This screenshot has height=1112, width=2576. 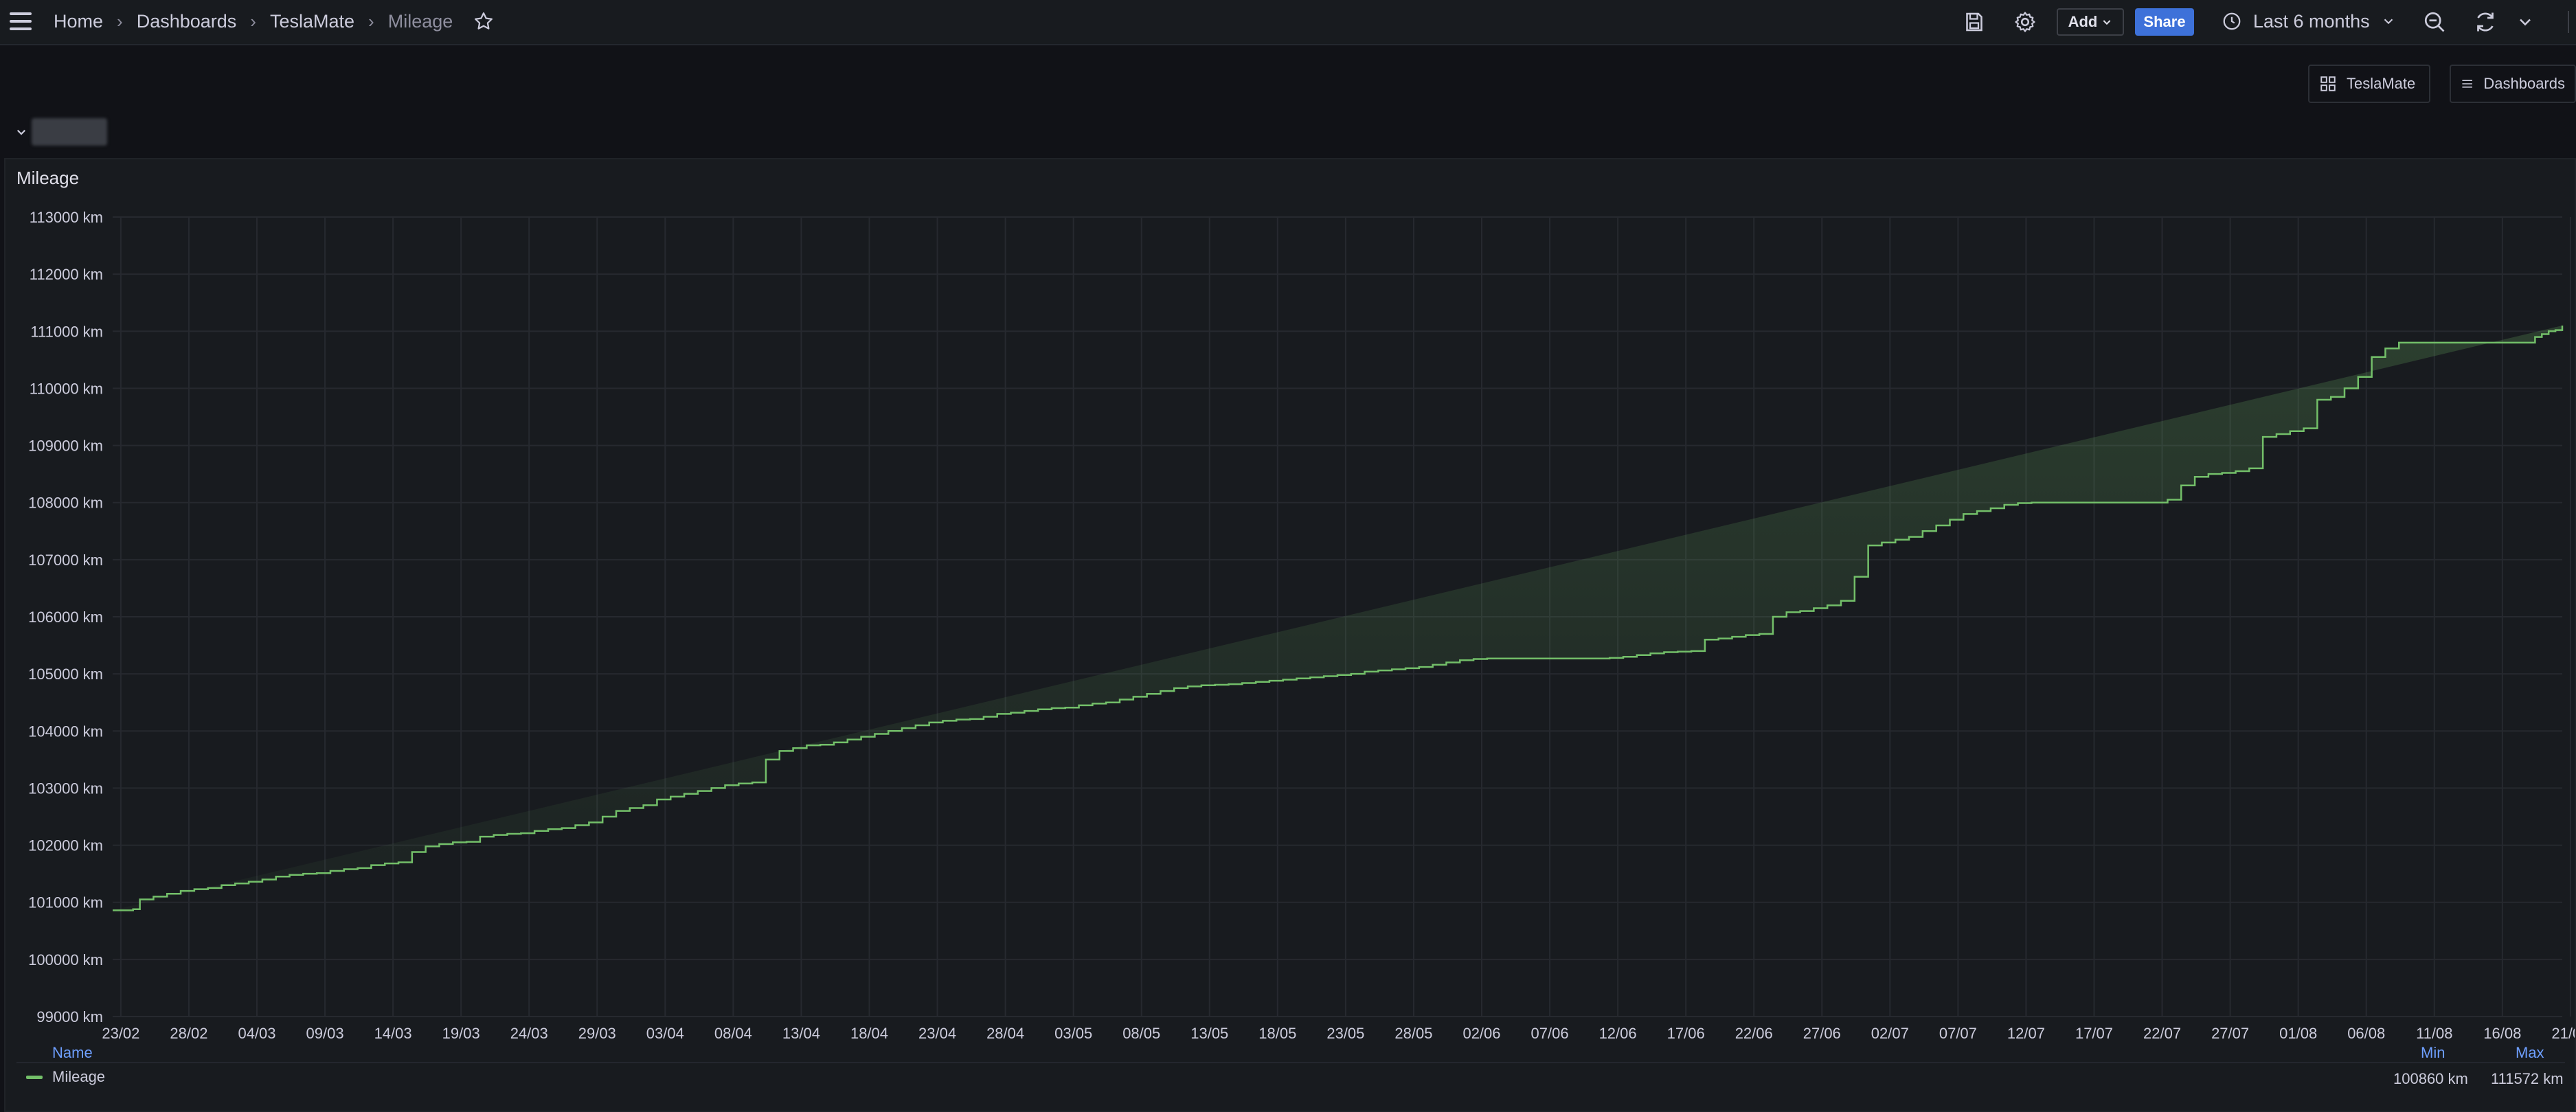 I want to click on legend-header-min: Min, so click(x=2433, y=1053).